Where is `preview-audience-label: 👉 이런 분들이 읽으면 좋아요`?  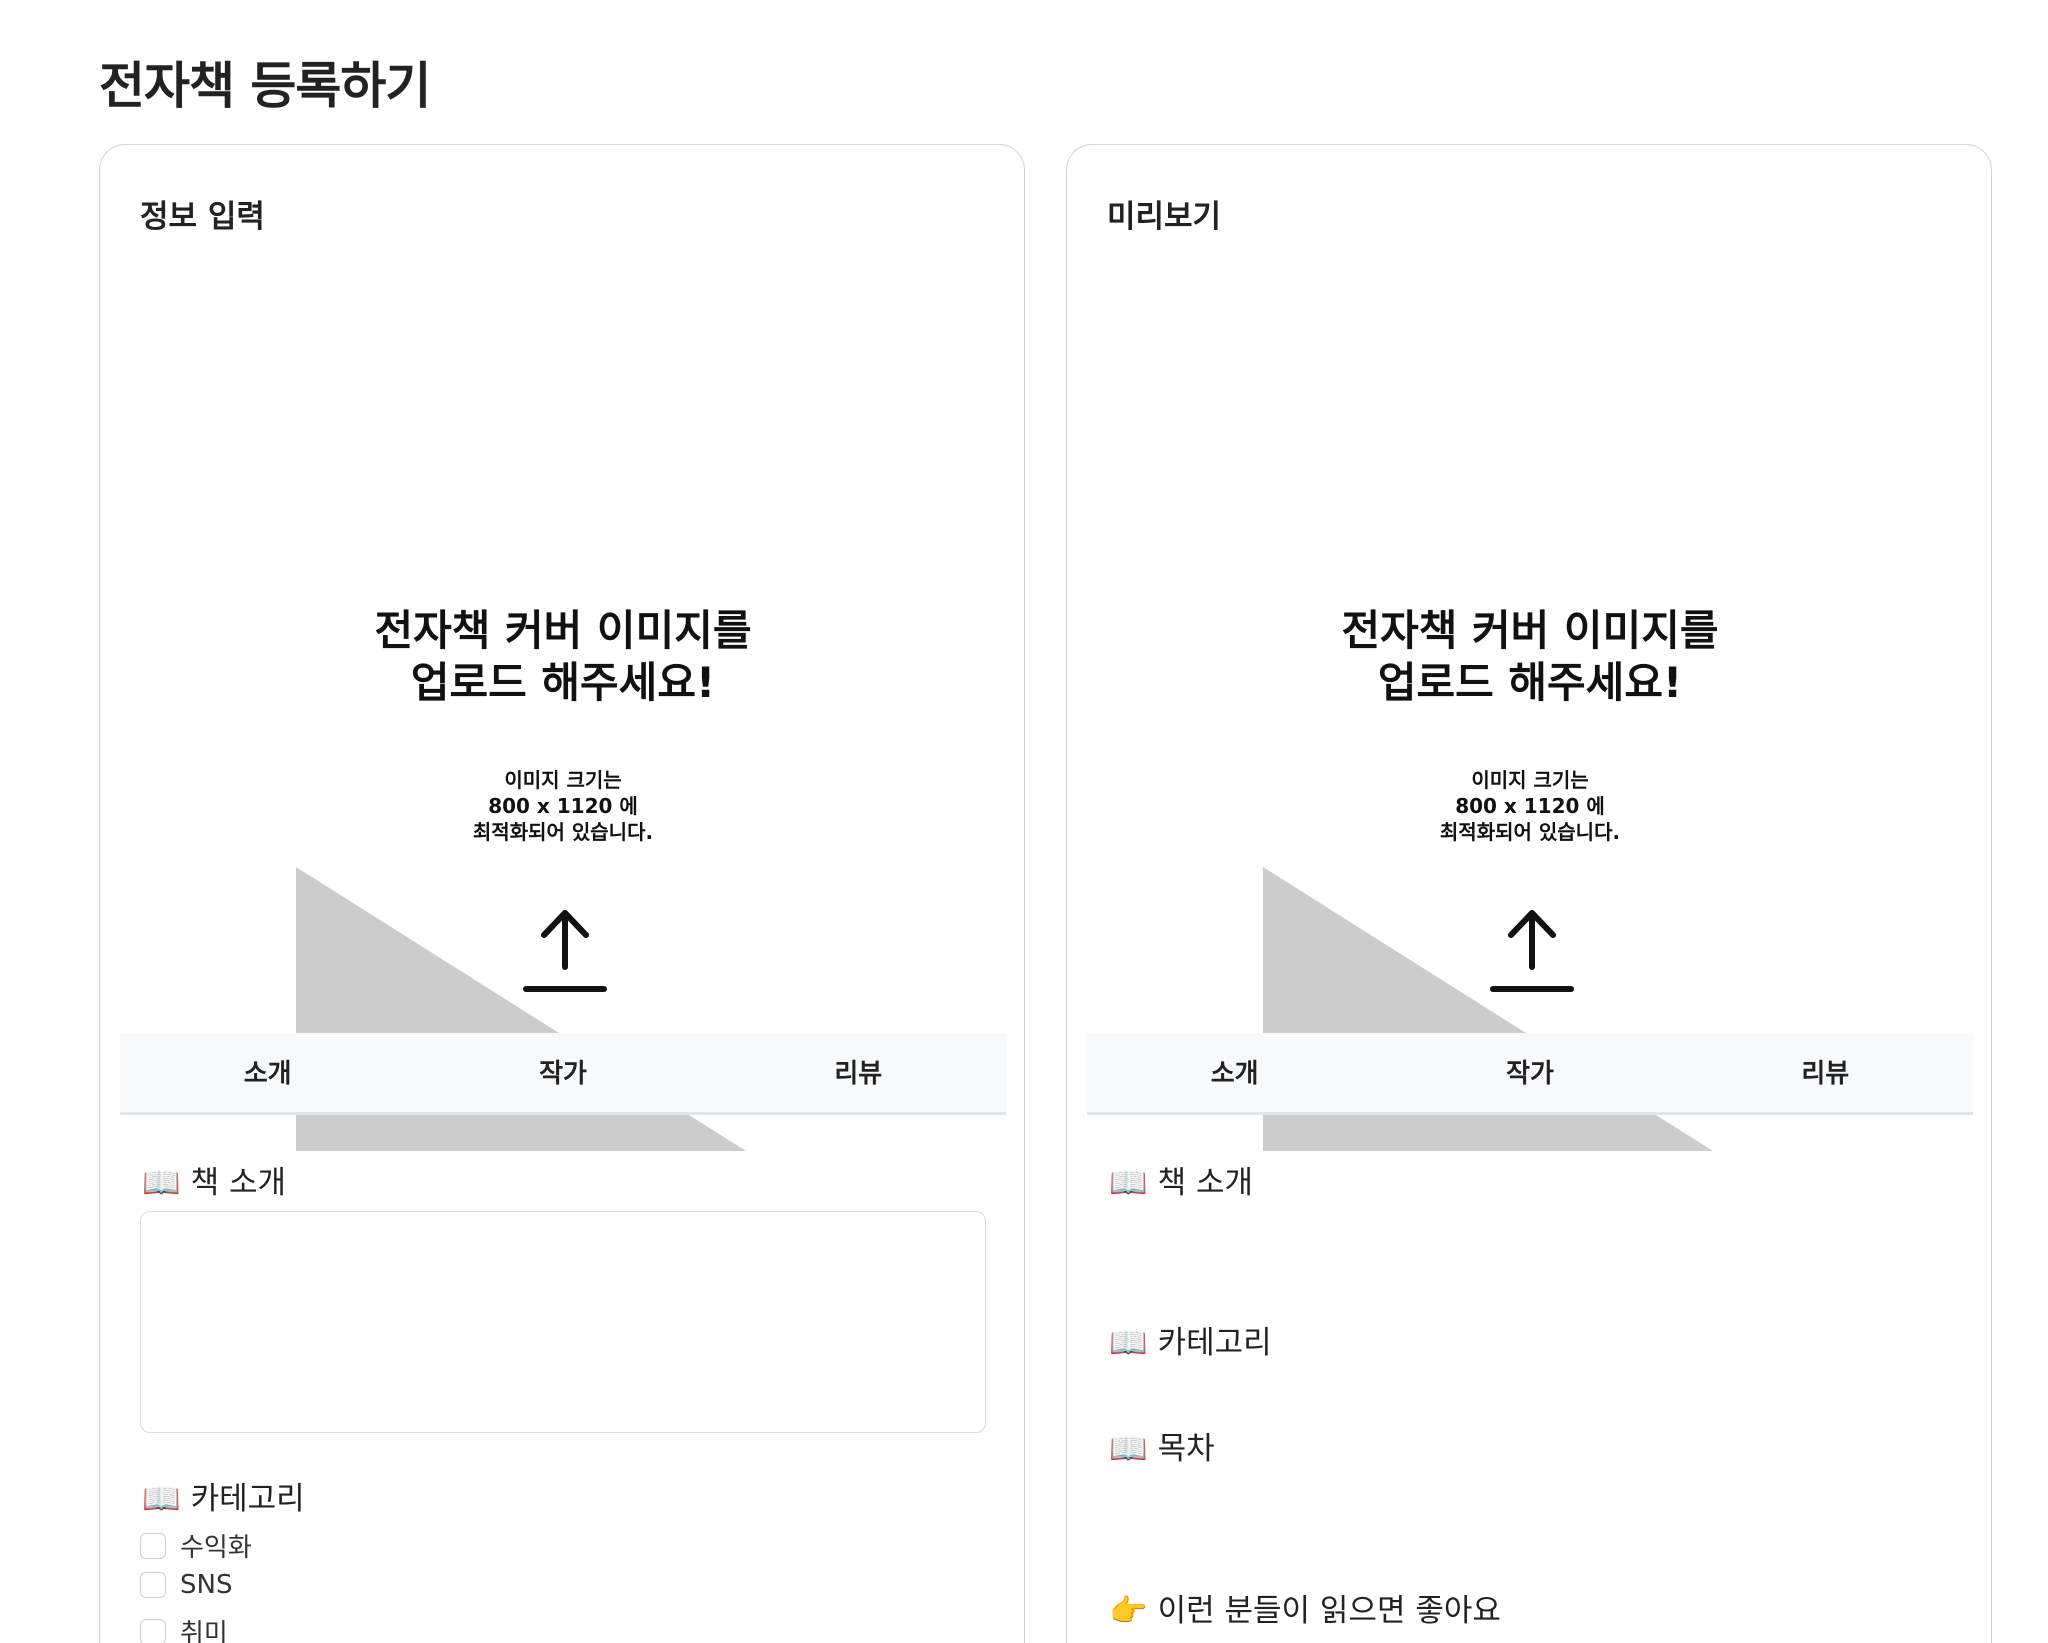
preview-audience-label: 👉 이런 분들이 읽으면 좋아요 is located at coordinates (1305, 1607).